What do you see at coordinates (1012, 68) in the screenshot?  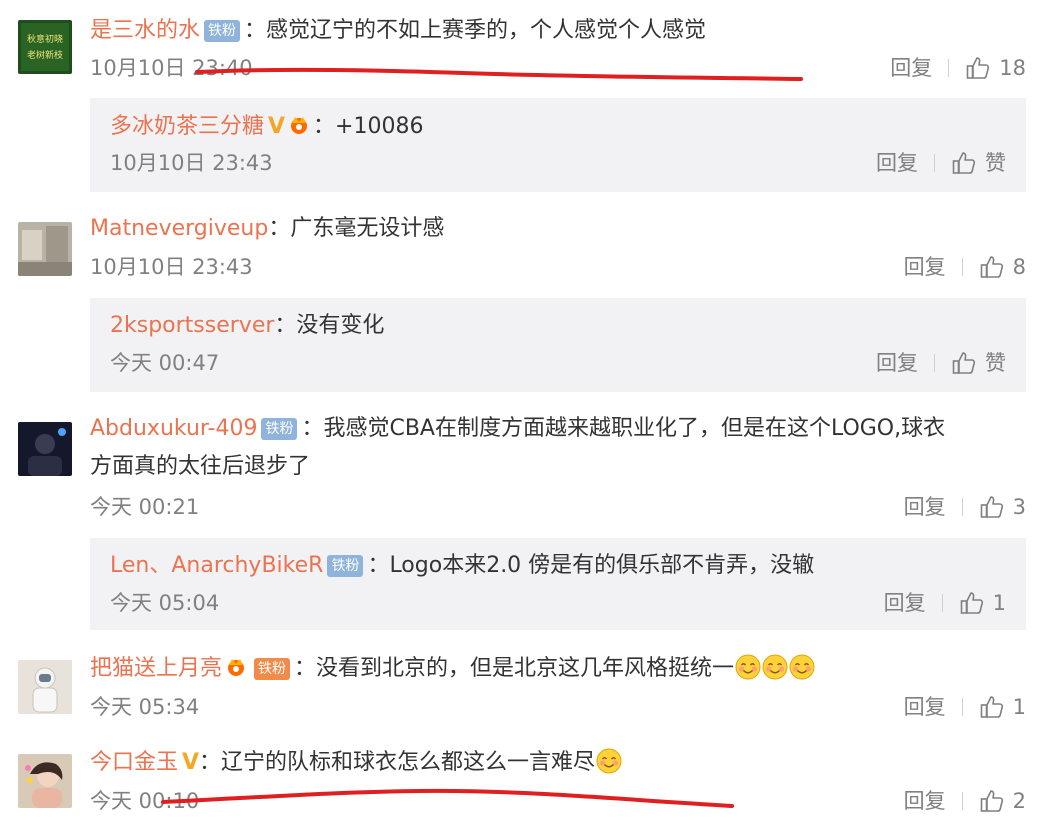 I see `like-count: 18` at bounding box center [1012, 68].